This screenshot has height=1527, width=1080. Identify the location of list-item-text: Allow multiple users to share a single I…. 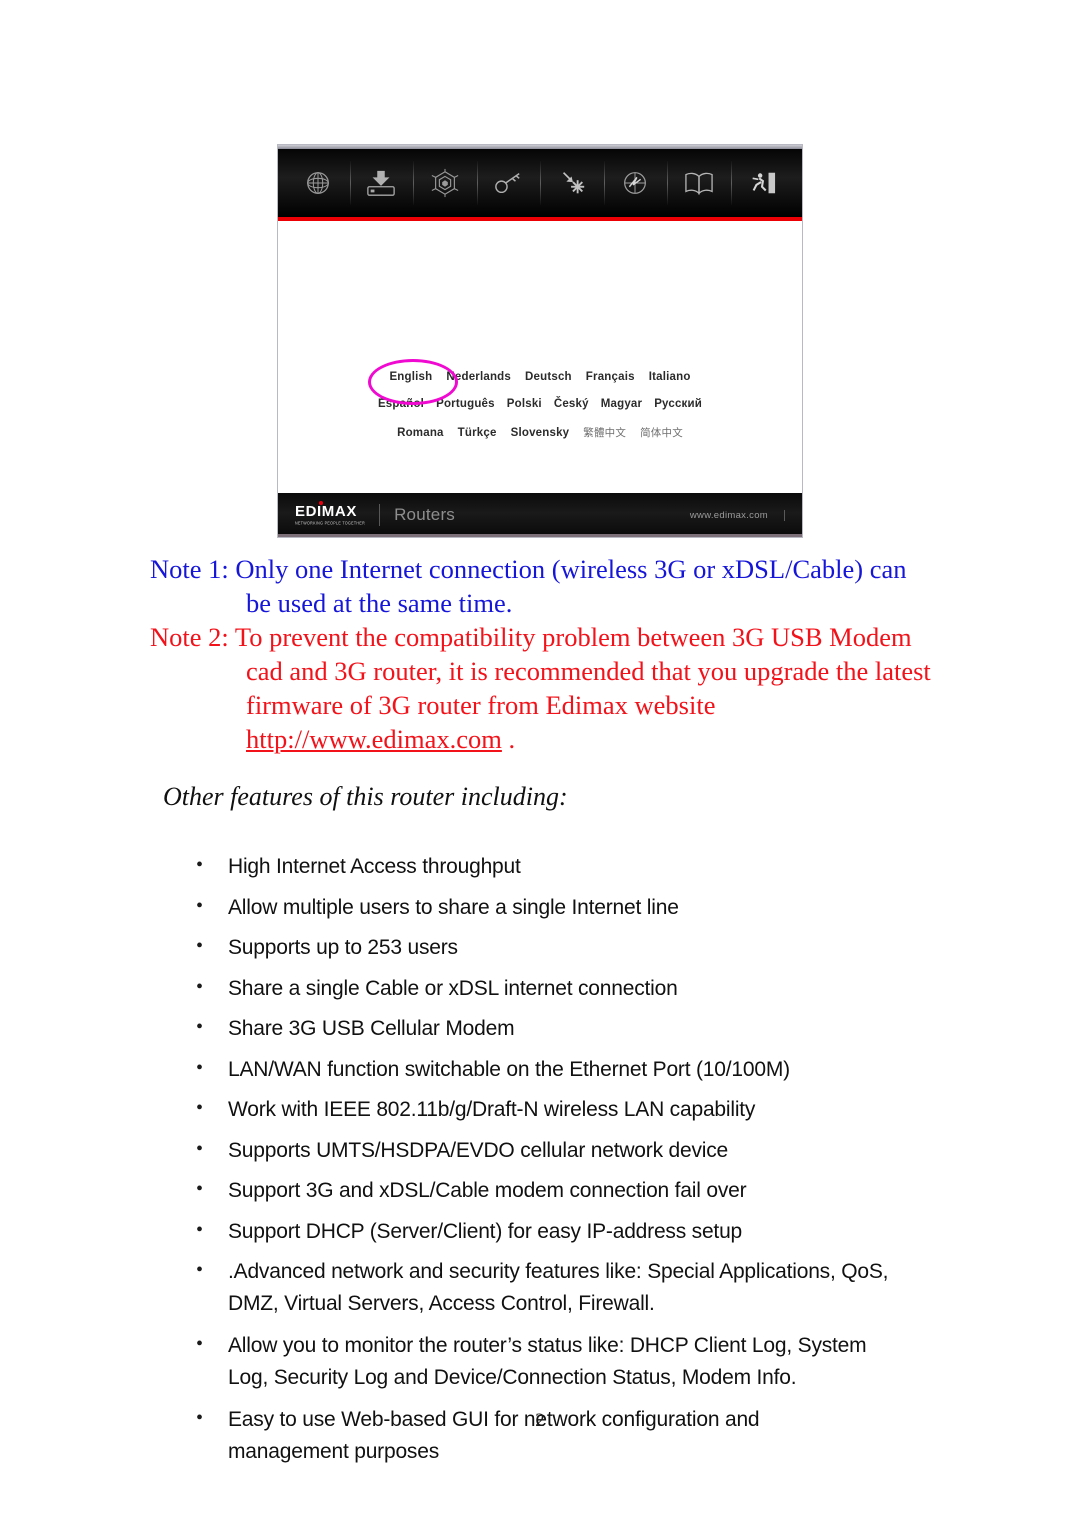
(453, 907).